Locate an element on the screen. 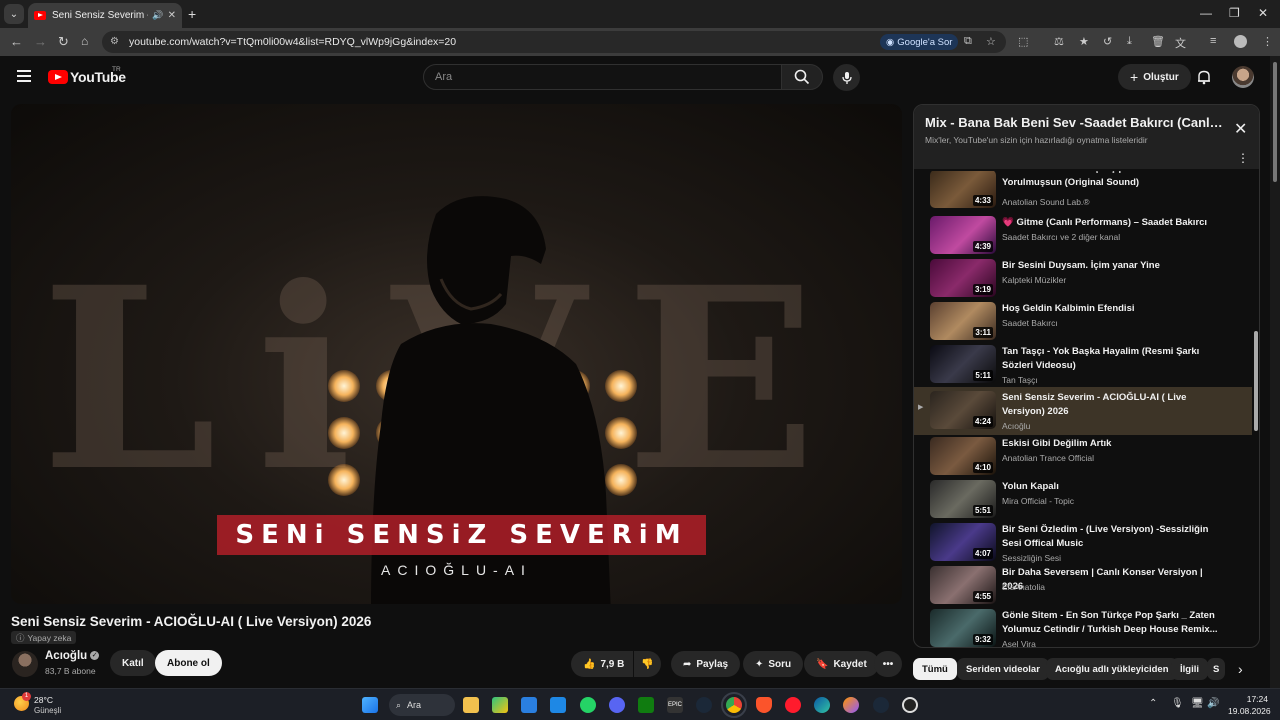  menu-icon is located at coordinates (24, 76).